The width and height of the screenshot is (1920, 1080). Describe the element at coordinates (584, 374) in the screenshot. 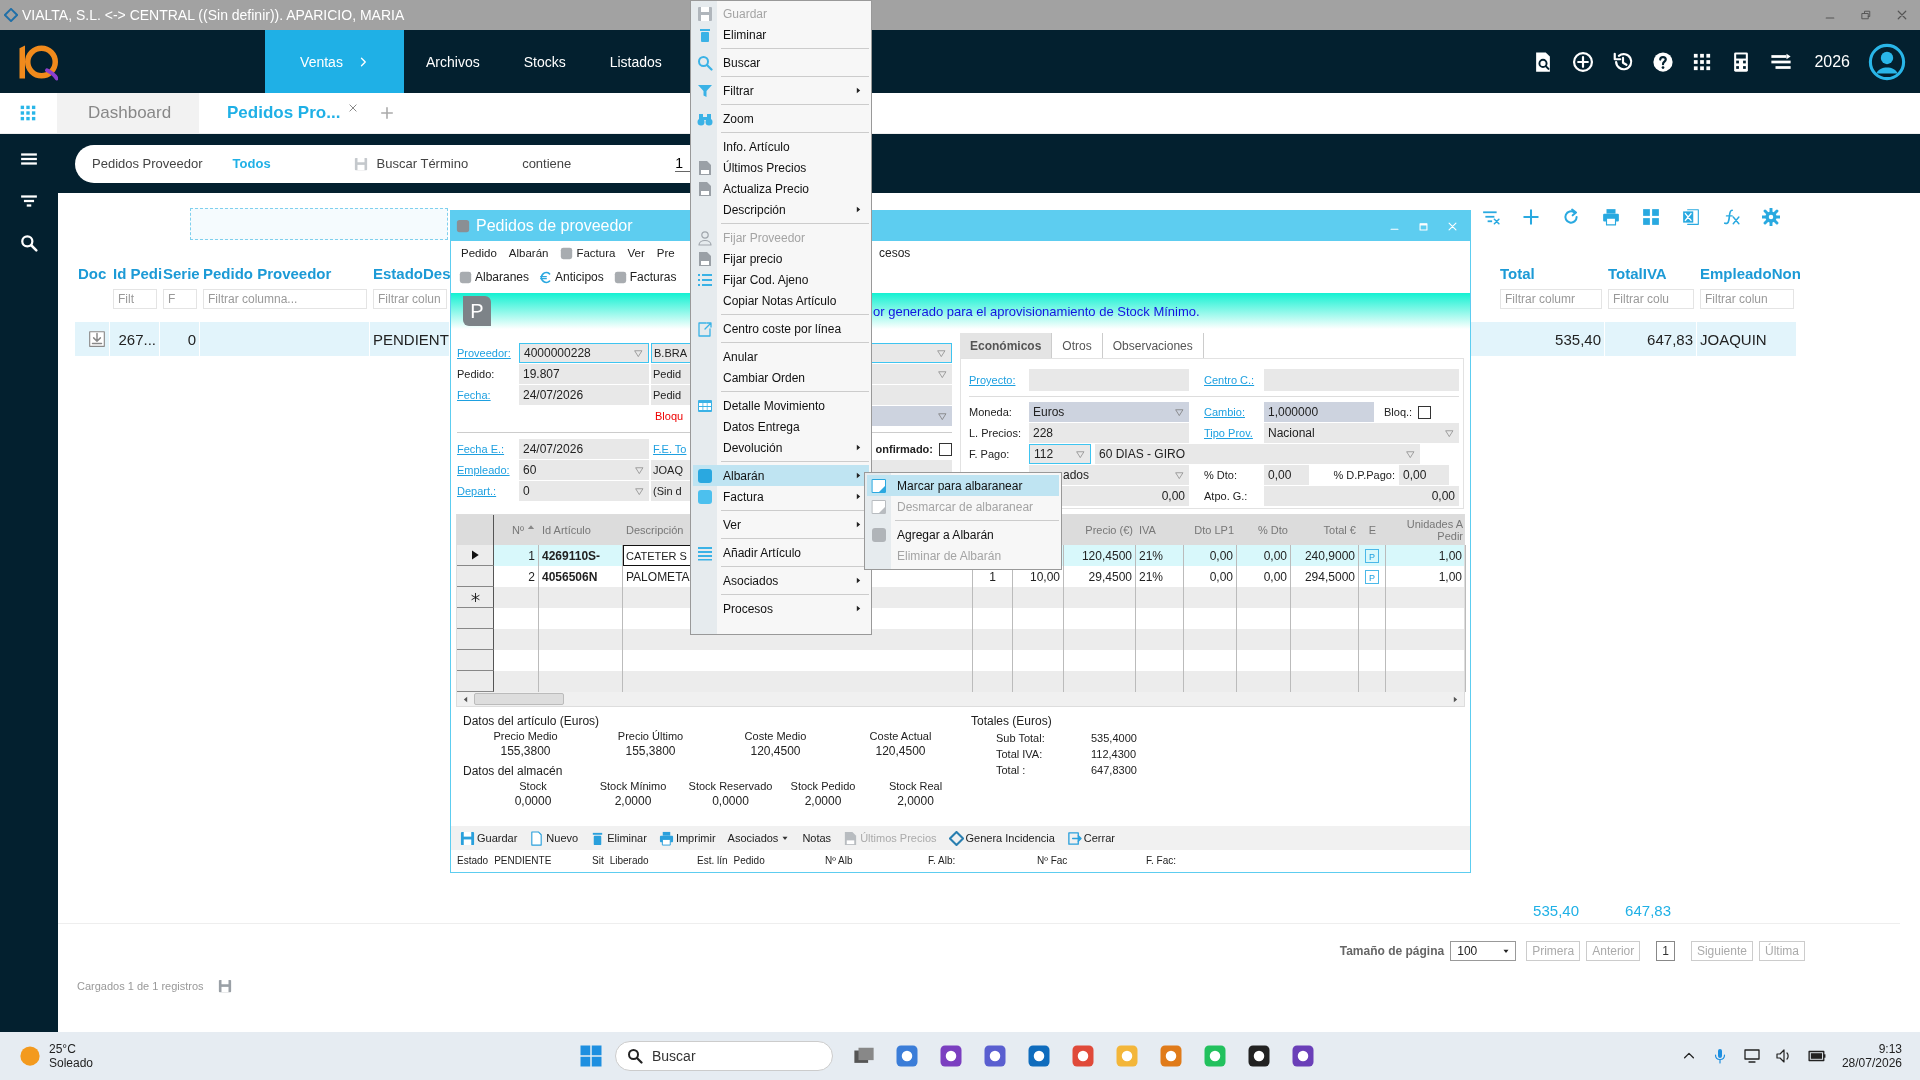

I see `input-field: 19.807` at that location.